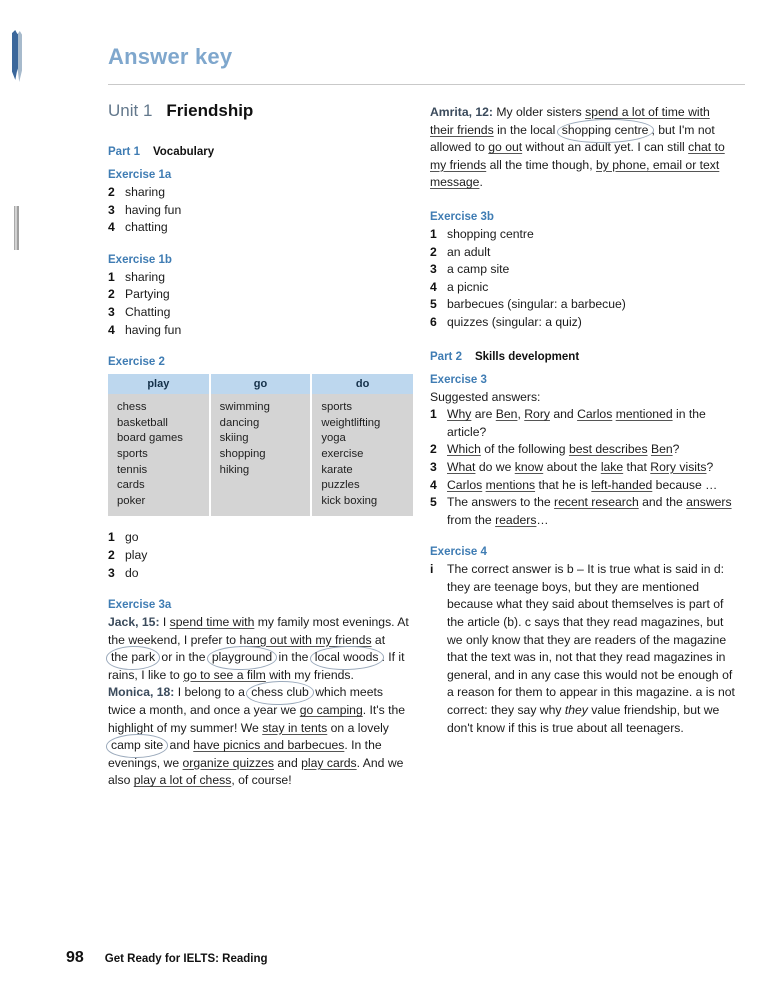 This screenshot has width=768, height=994. I want to click on underlined-phrase: stay in tents, so click(295, 727).